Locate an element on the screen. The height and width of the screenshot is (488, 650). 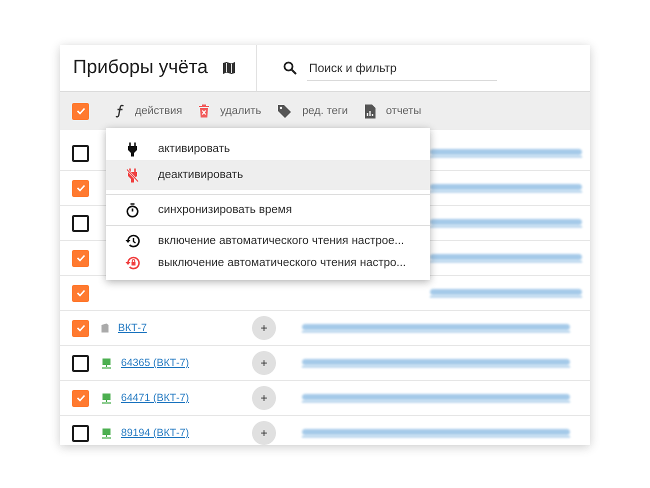
menu-item: синхронизировать время is located at coordinates (268, 210).